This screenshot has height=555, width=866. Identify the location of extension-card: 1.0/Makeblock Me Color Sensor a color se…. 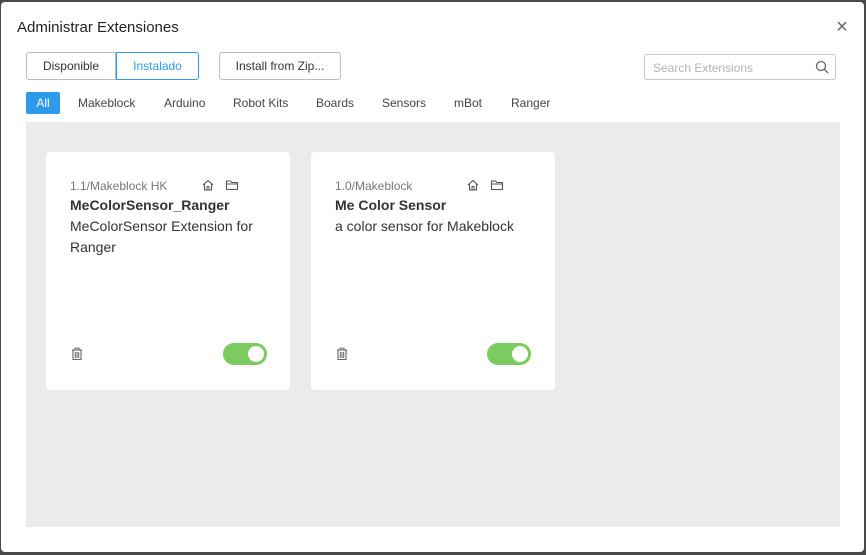
(433, 271).